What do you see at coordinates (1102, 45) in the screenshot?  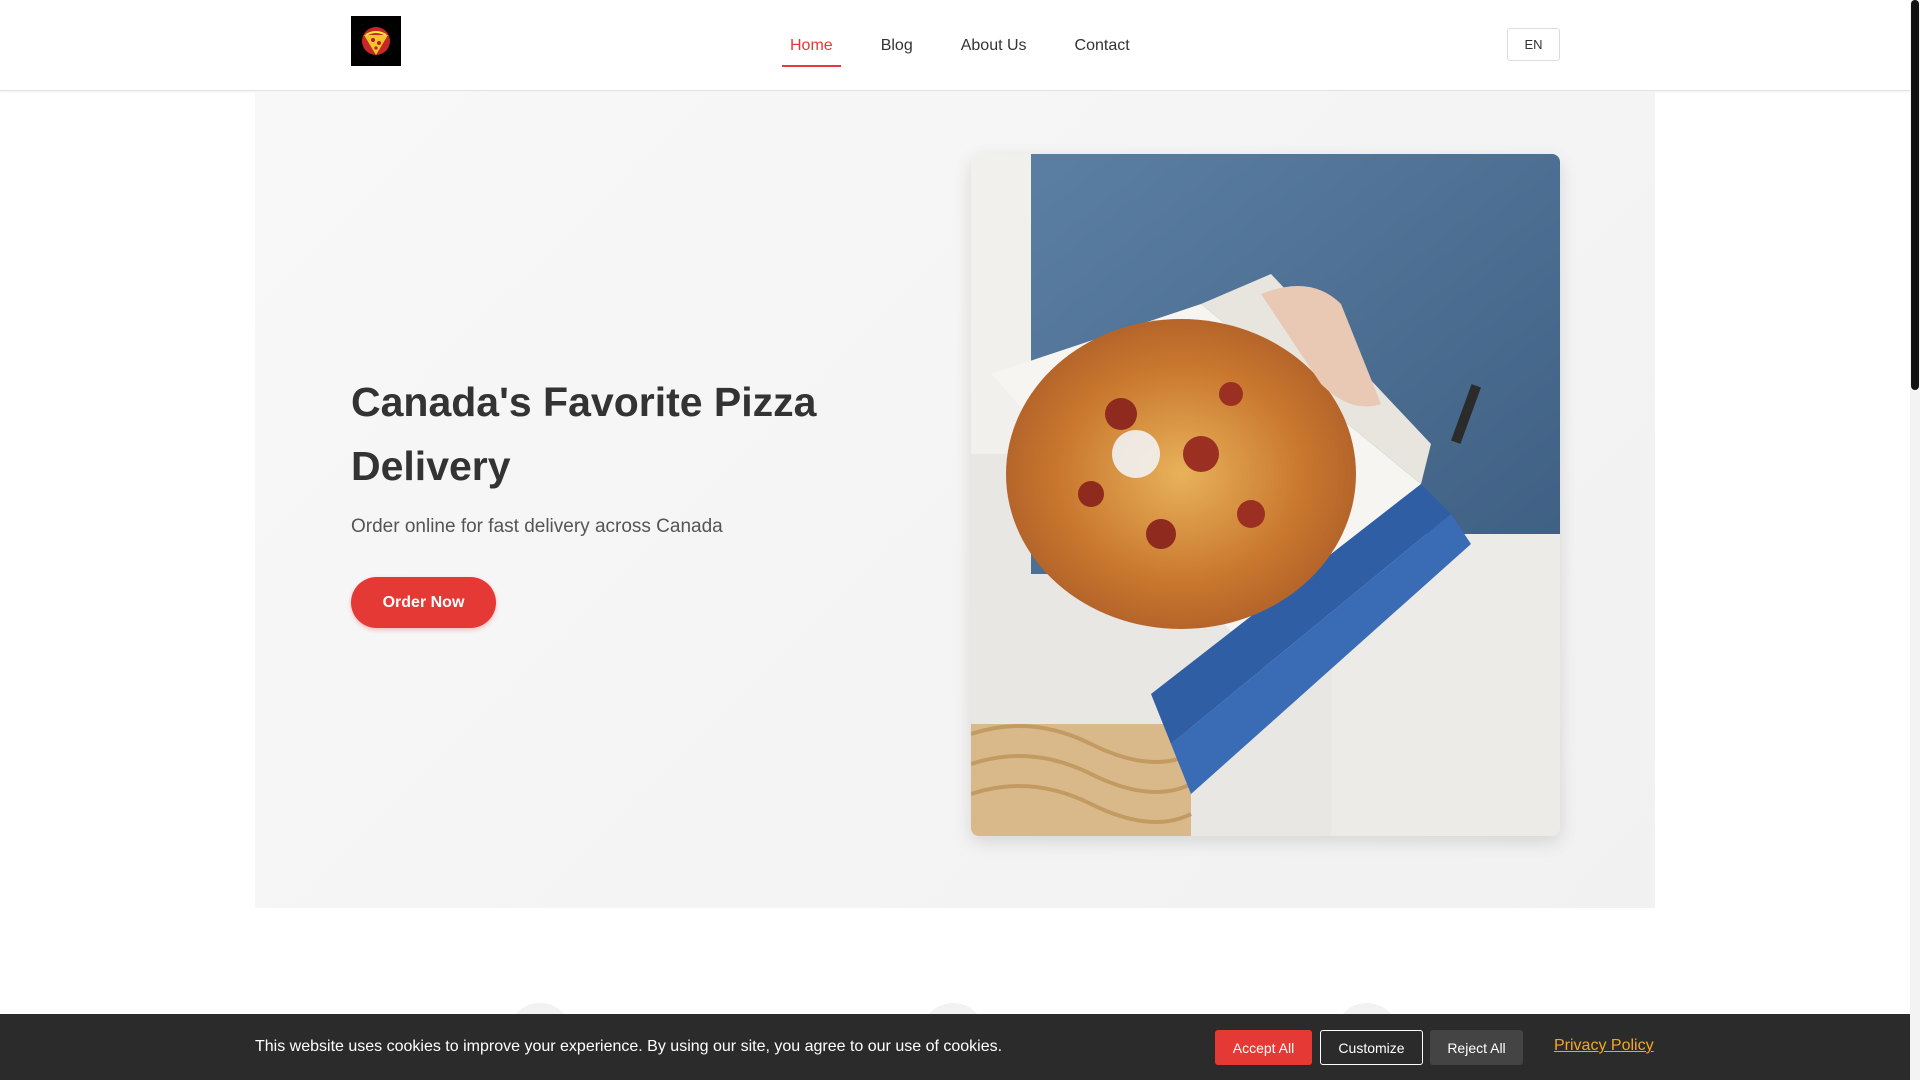 I see `nav-contact: Contact` at bounding box center [1102, 45].